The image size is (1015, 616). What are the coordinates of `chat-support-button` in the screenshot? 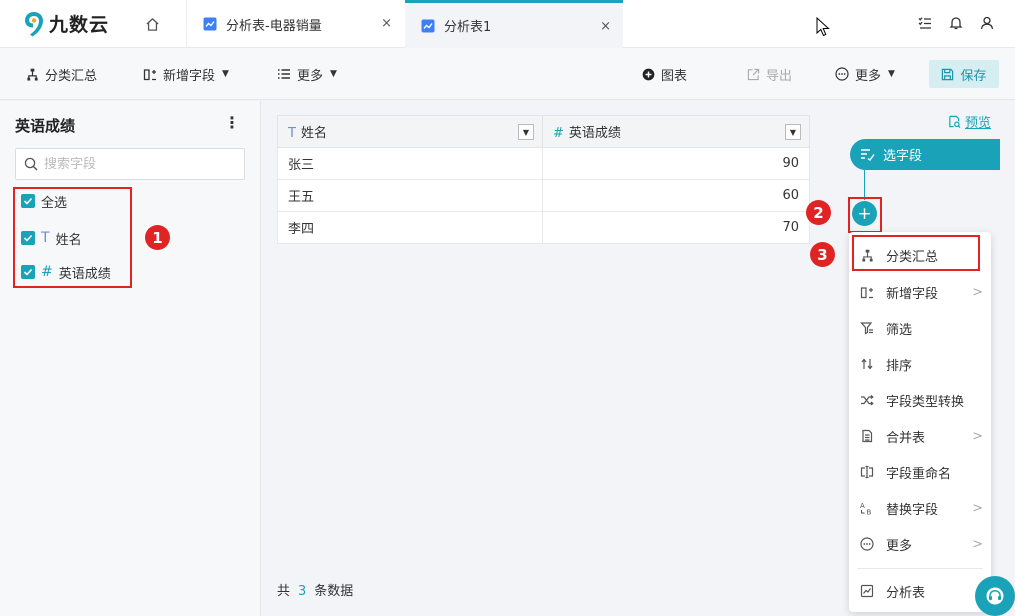 It's located at (995, 596).